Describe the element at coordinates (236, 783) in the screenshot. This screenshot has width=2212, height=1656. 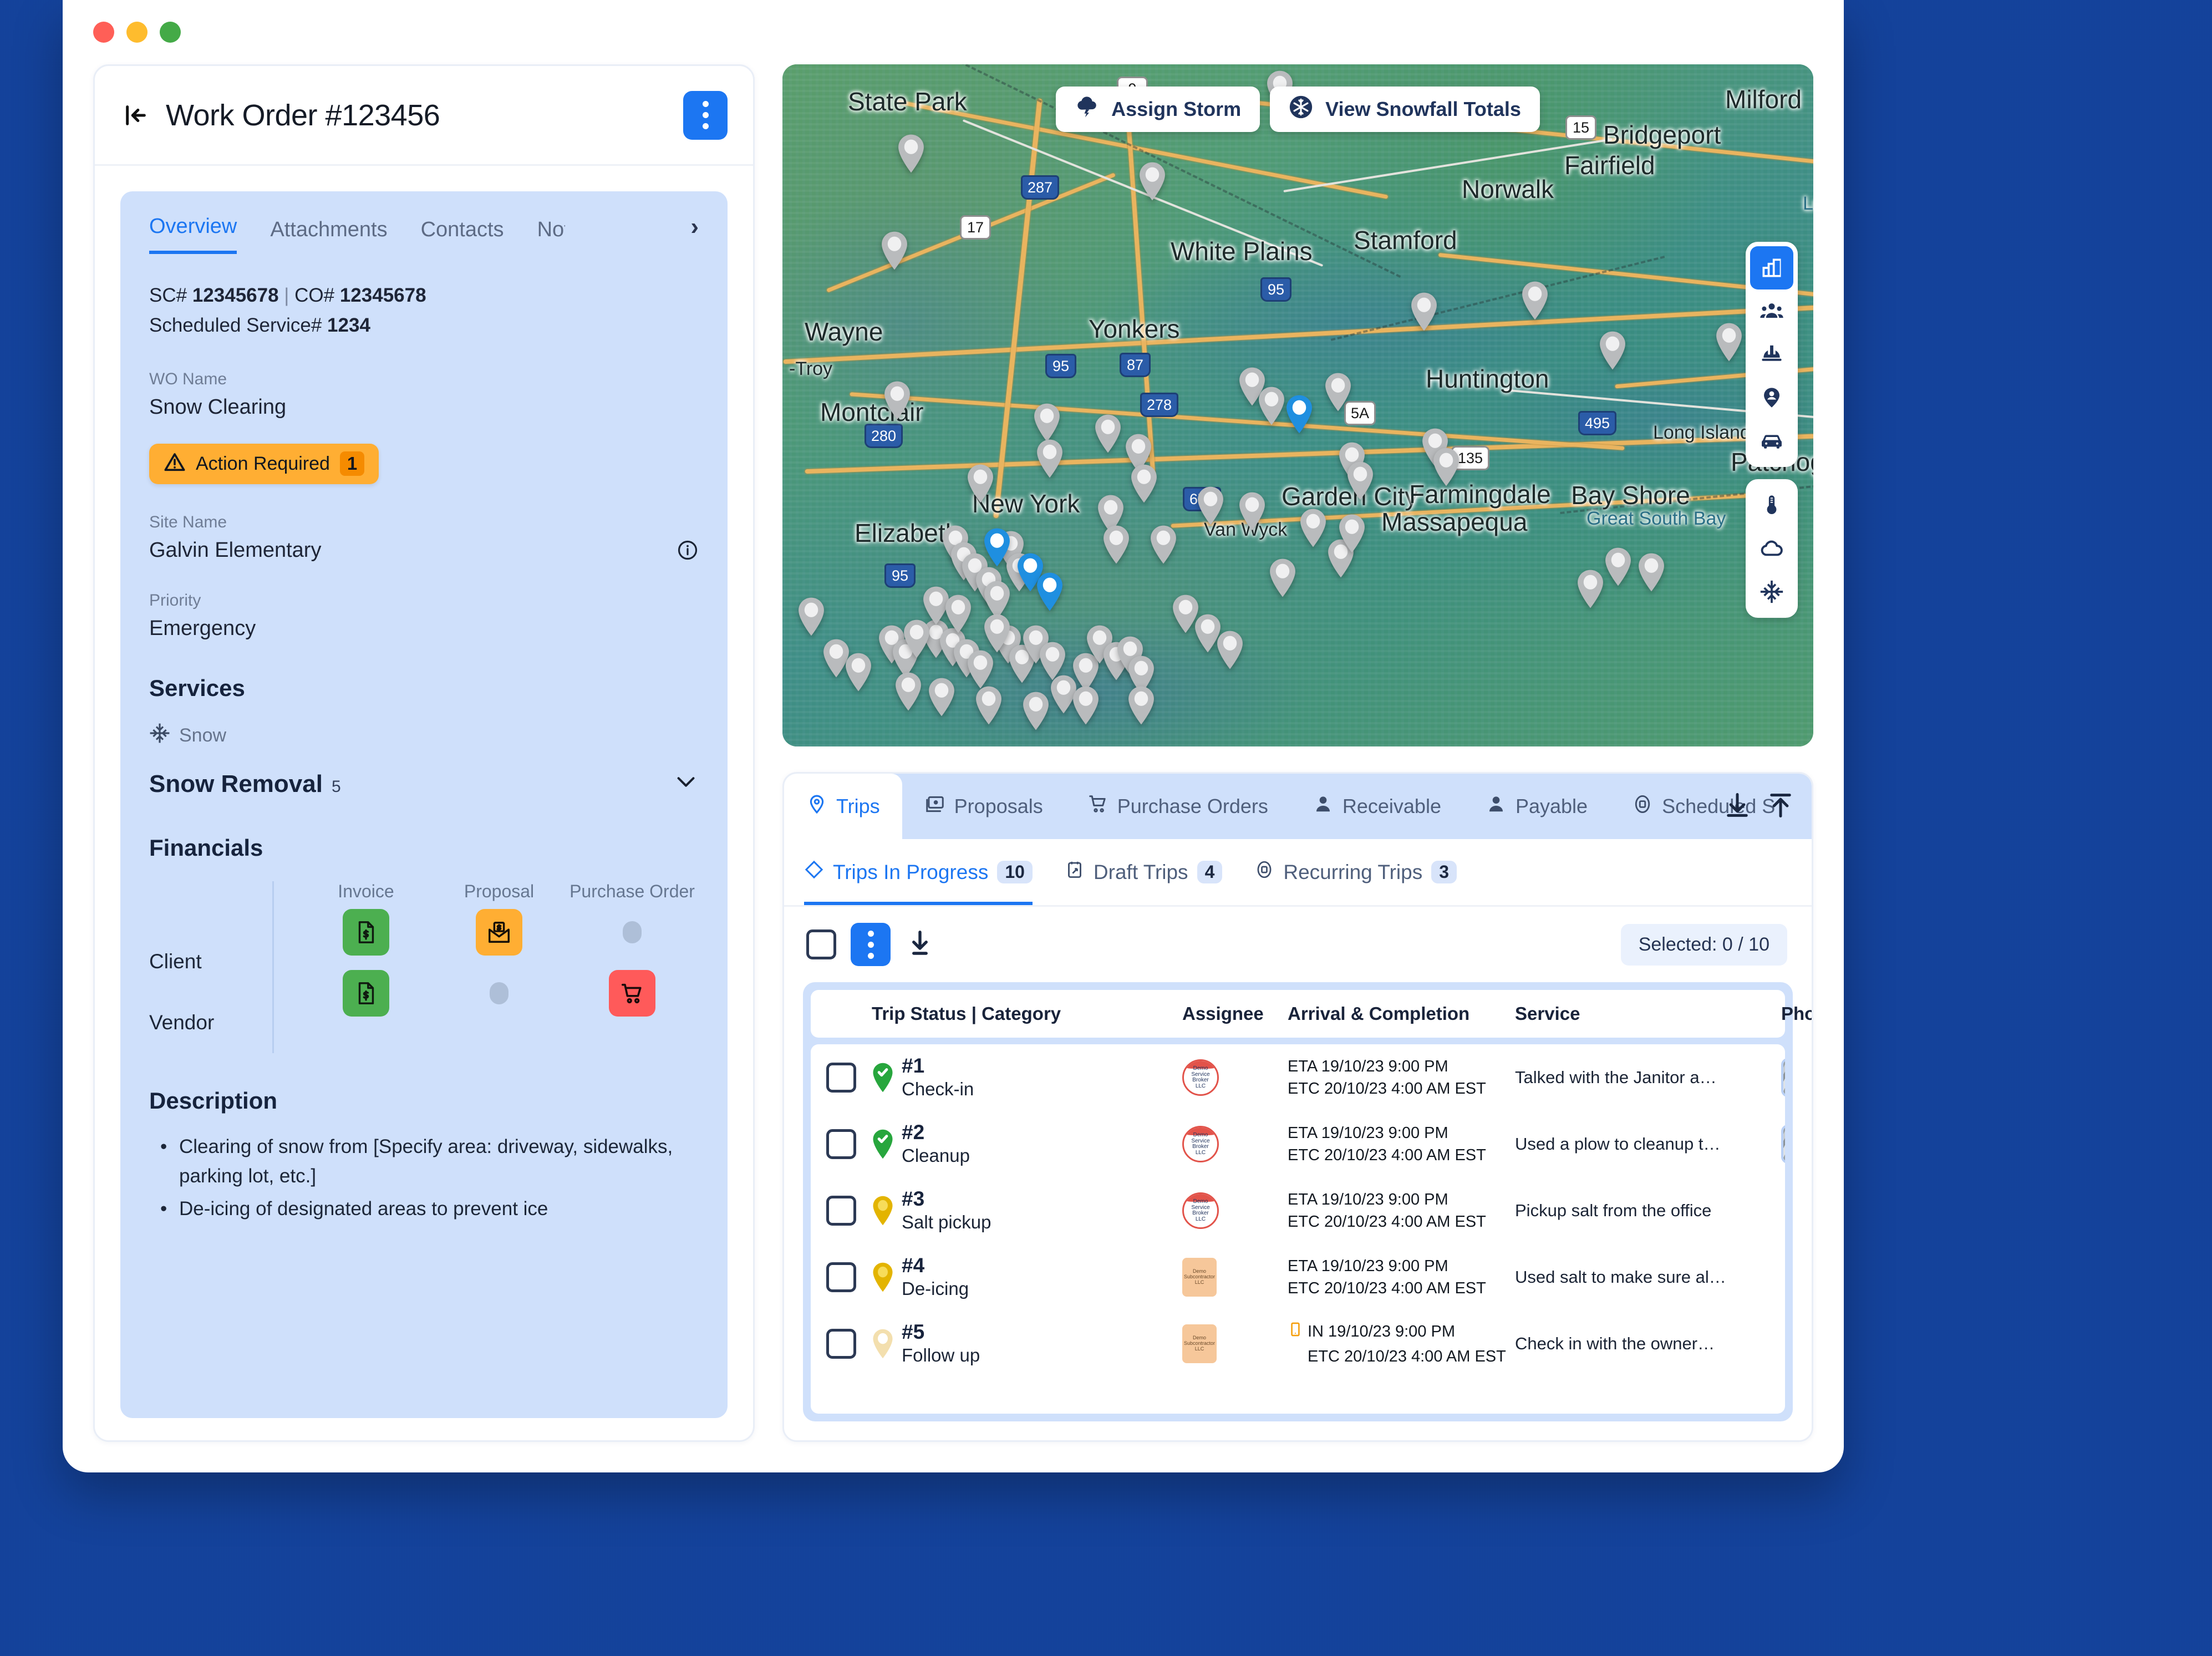
I see `service-item-name: Snow Removal` at that location.